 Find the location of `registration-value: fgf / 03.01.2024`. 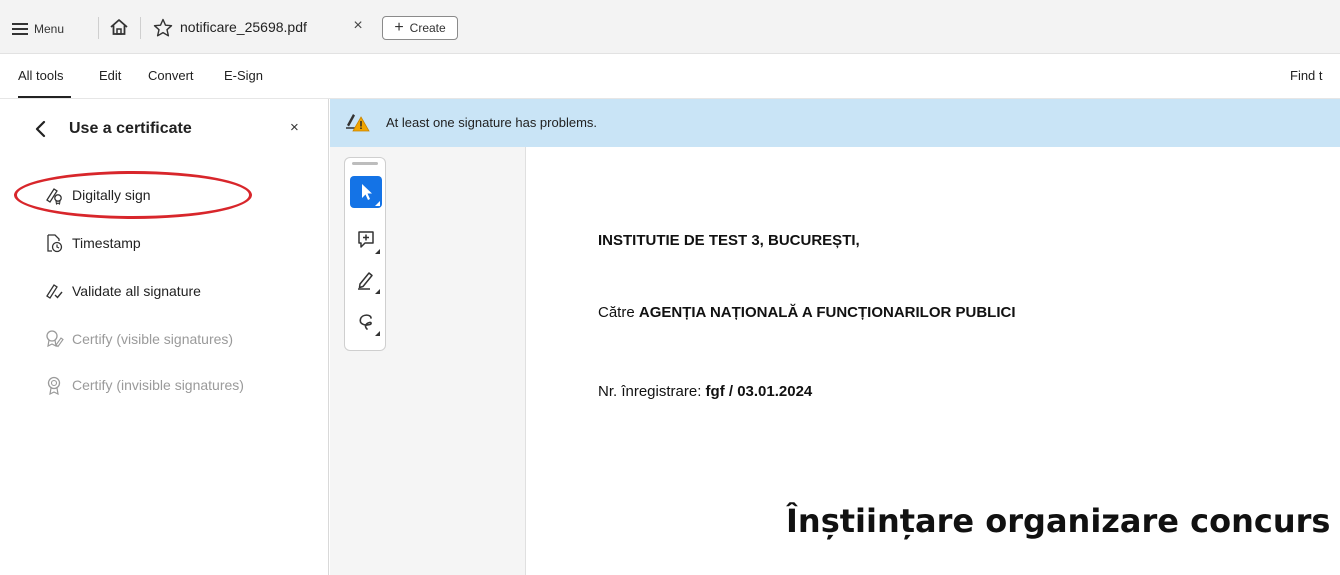

registration-value: fgf / 03.01.2024 is located at coordinates (759, 391).